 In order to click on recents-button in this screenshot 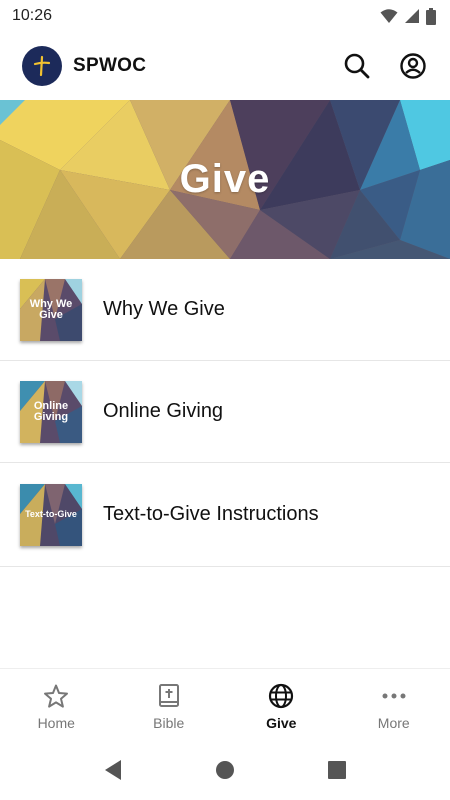, I will do `click(337, 770)`.